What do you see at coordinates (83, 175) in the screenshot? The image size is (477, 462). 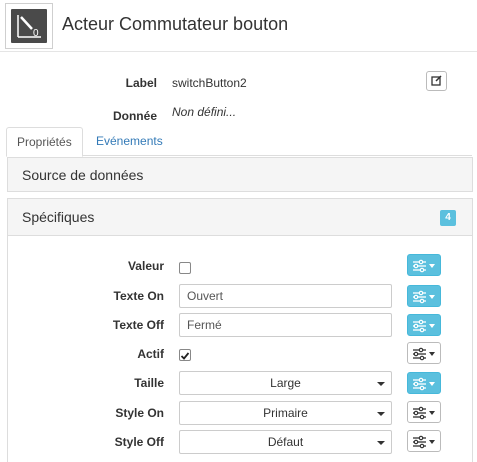 I see `panel-data-source-title: Source de données` at bounding box center [83, 175].